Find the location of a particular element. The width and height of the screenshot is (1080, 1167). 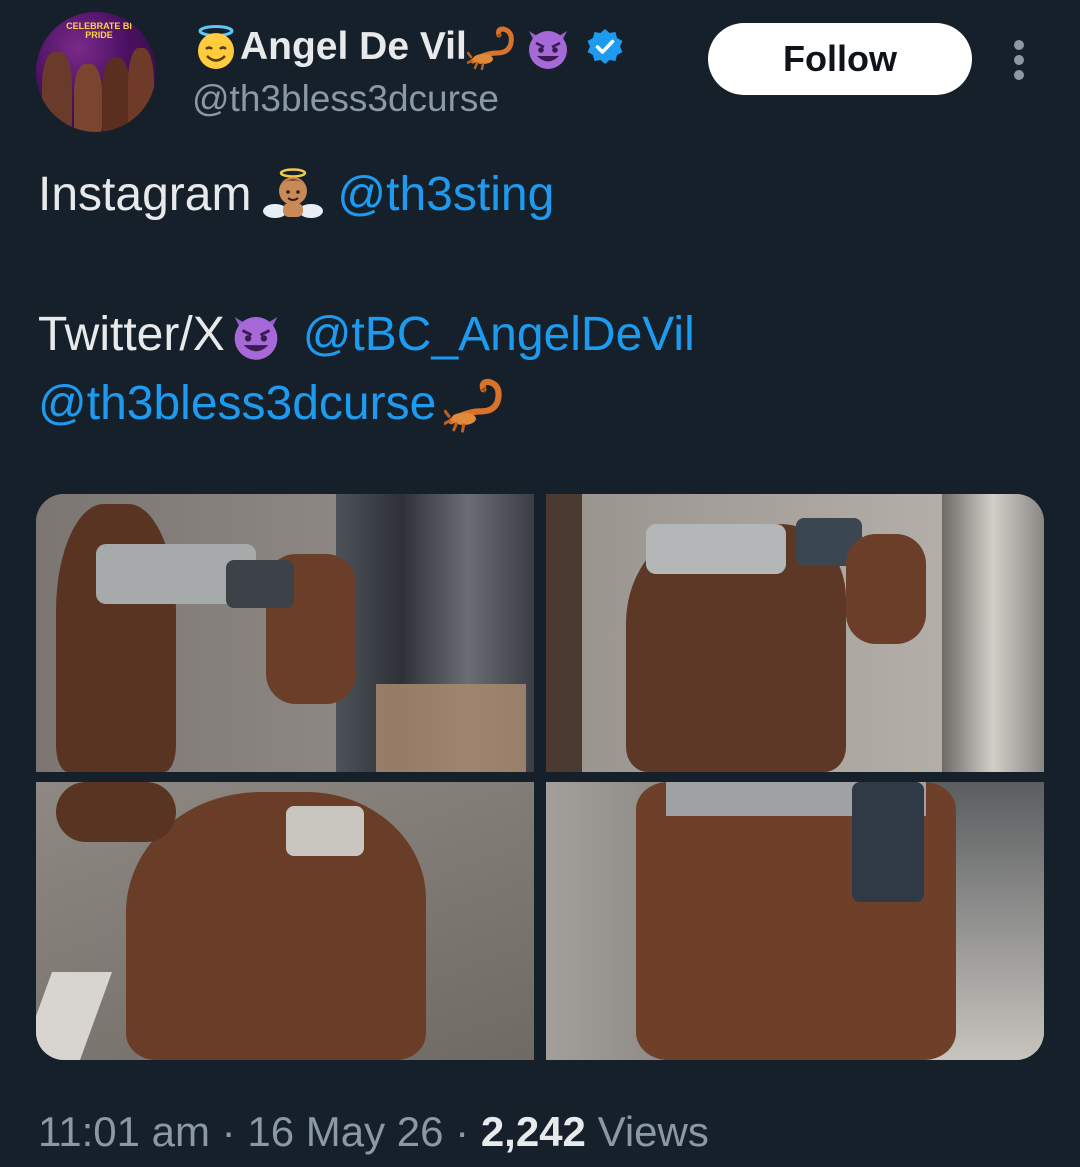

views-count: 2,242 is located at coordinates (533, 1131).